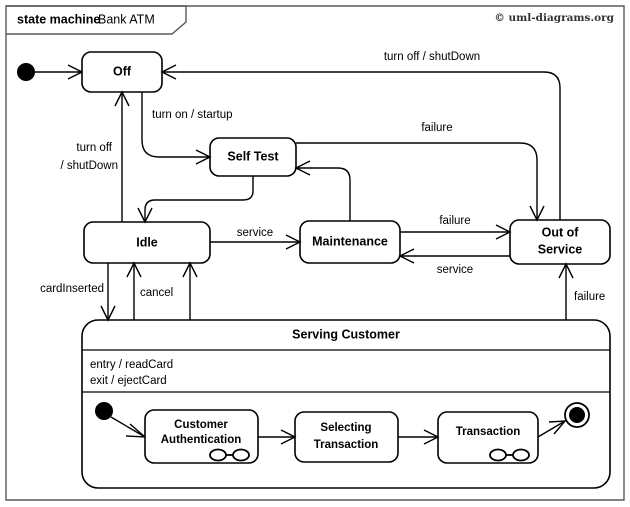 Image resolution: width=630 pixels, height=507 pixels. I want to click on serving-customer-exit-action: exit / ejectCard, so click(128, 381).